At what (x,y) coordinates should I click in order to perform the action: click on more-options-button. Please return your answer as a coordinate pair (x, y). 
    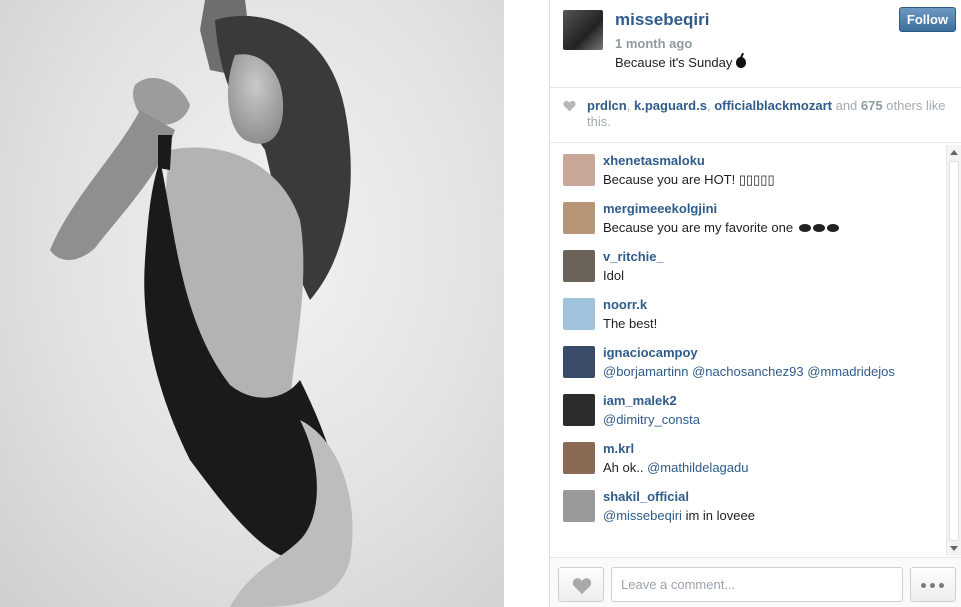
    Looking at the image, I should click on (933, 584).